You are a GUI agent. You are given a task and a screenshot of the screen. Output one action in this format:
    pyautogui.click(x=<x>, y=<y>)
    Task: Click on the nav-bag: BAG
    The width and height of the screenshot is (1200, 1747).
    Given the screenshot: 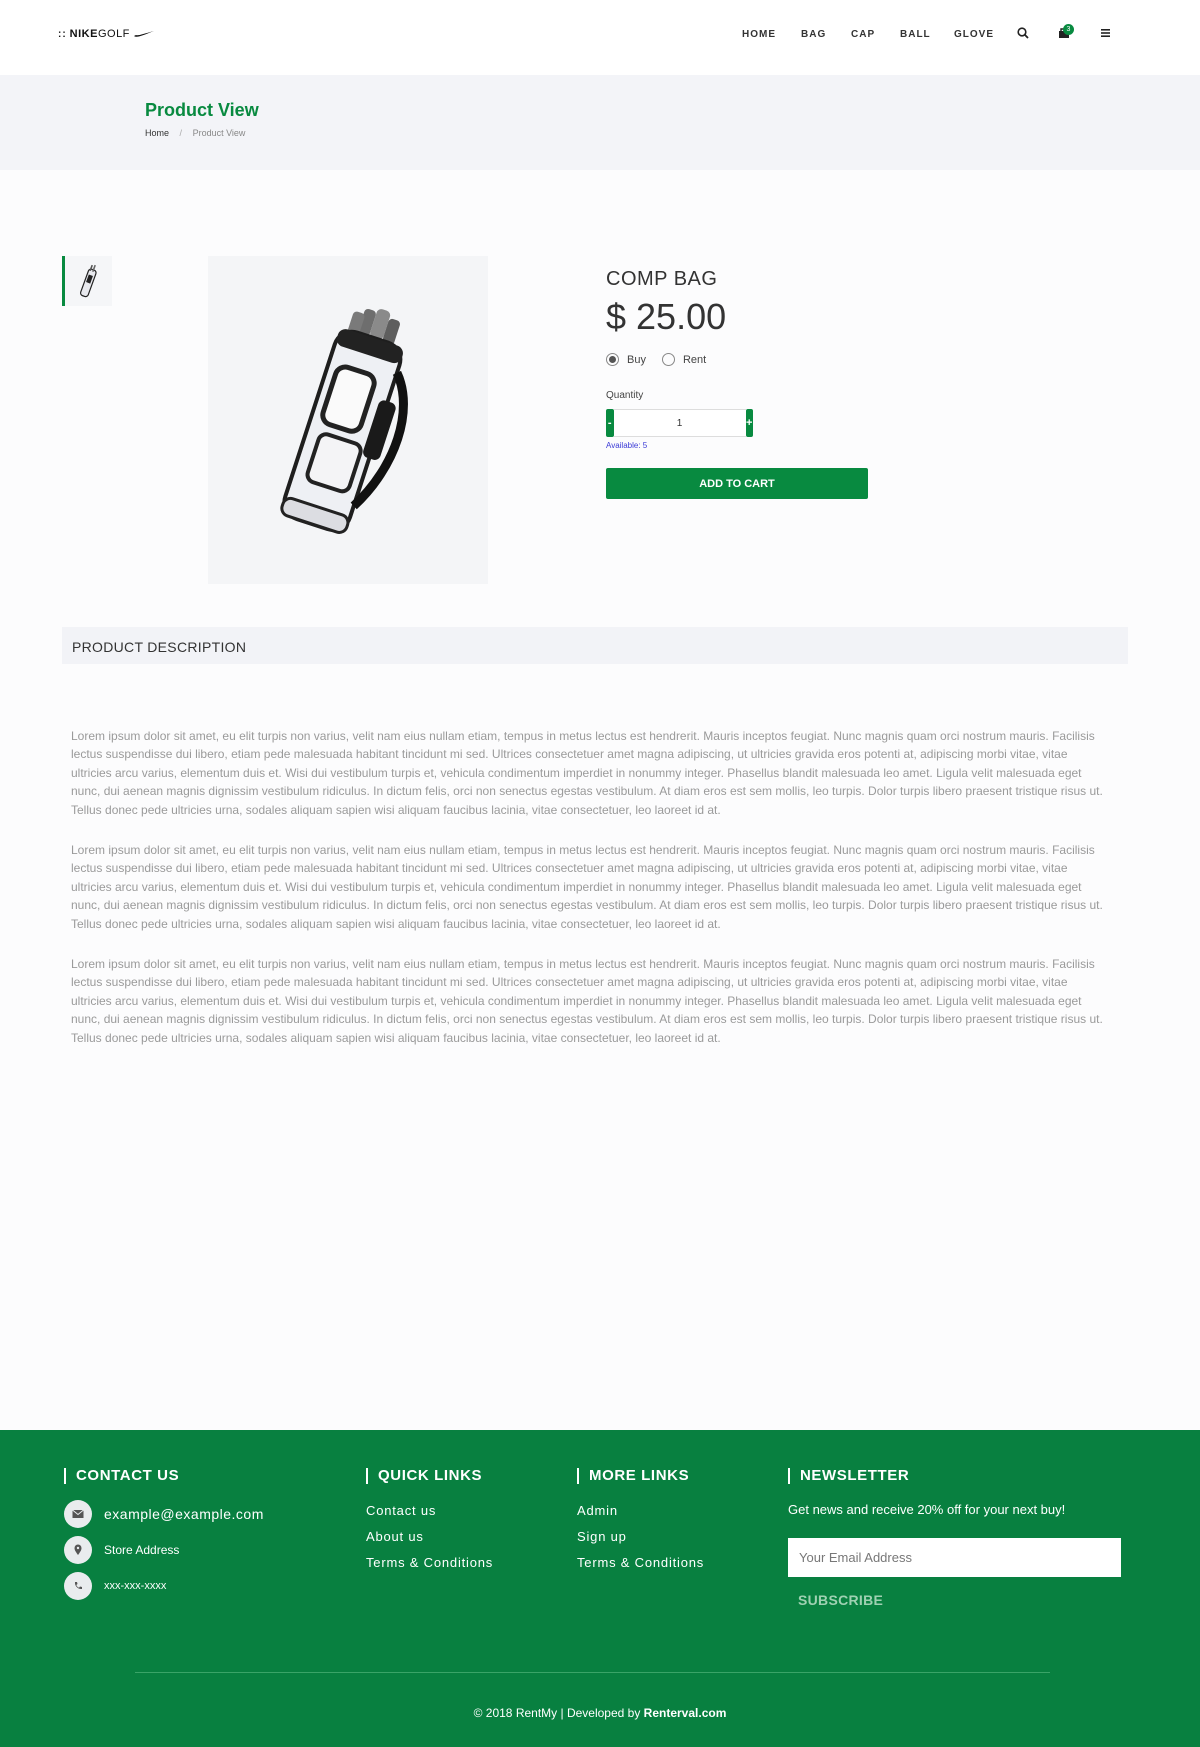 What is the action you would take?
    pyautogui.click(x=813, y=34)
    